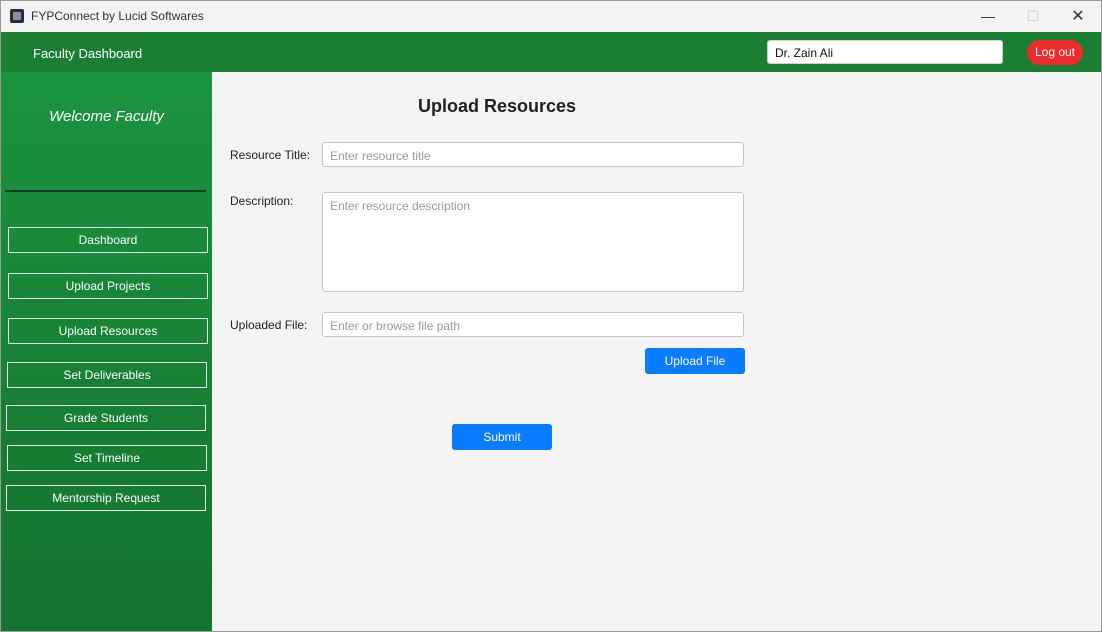  What do you see at coordinates (270, 155) in the screenshot?
I see `resource-title-label: Resource Title:` at bounding box center [270, 155].